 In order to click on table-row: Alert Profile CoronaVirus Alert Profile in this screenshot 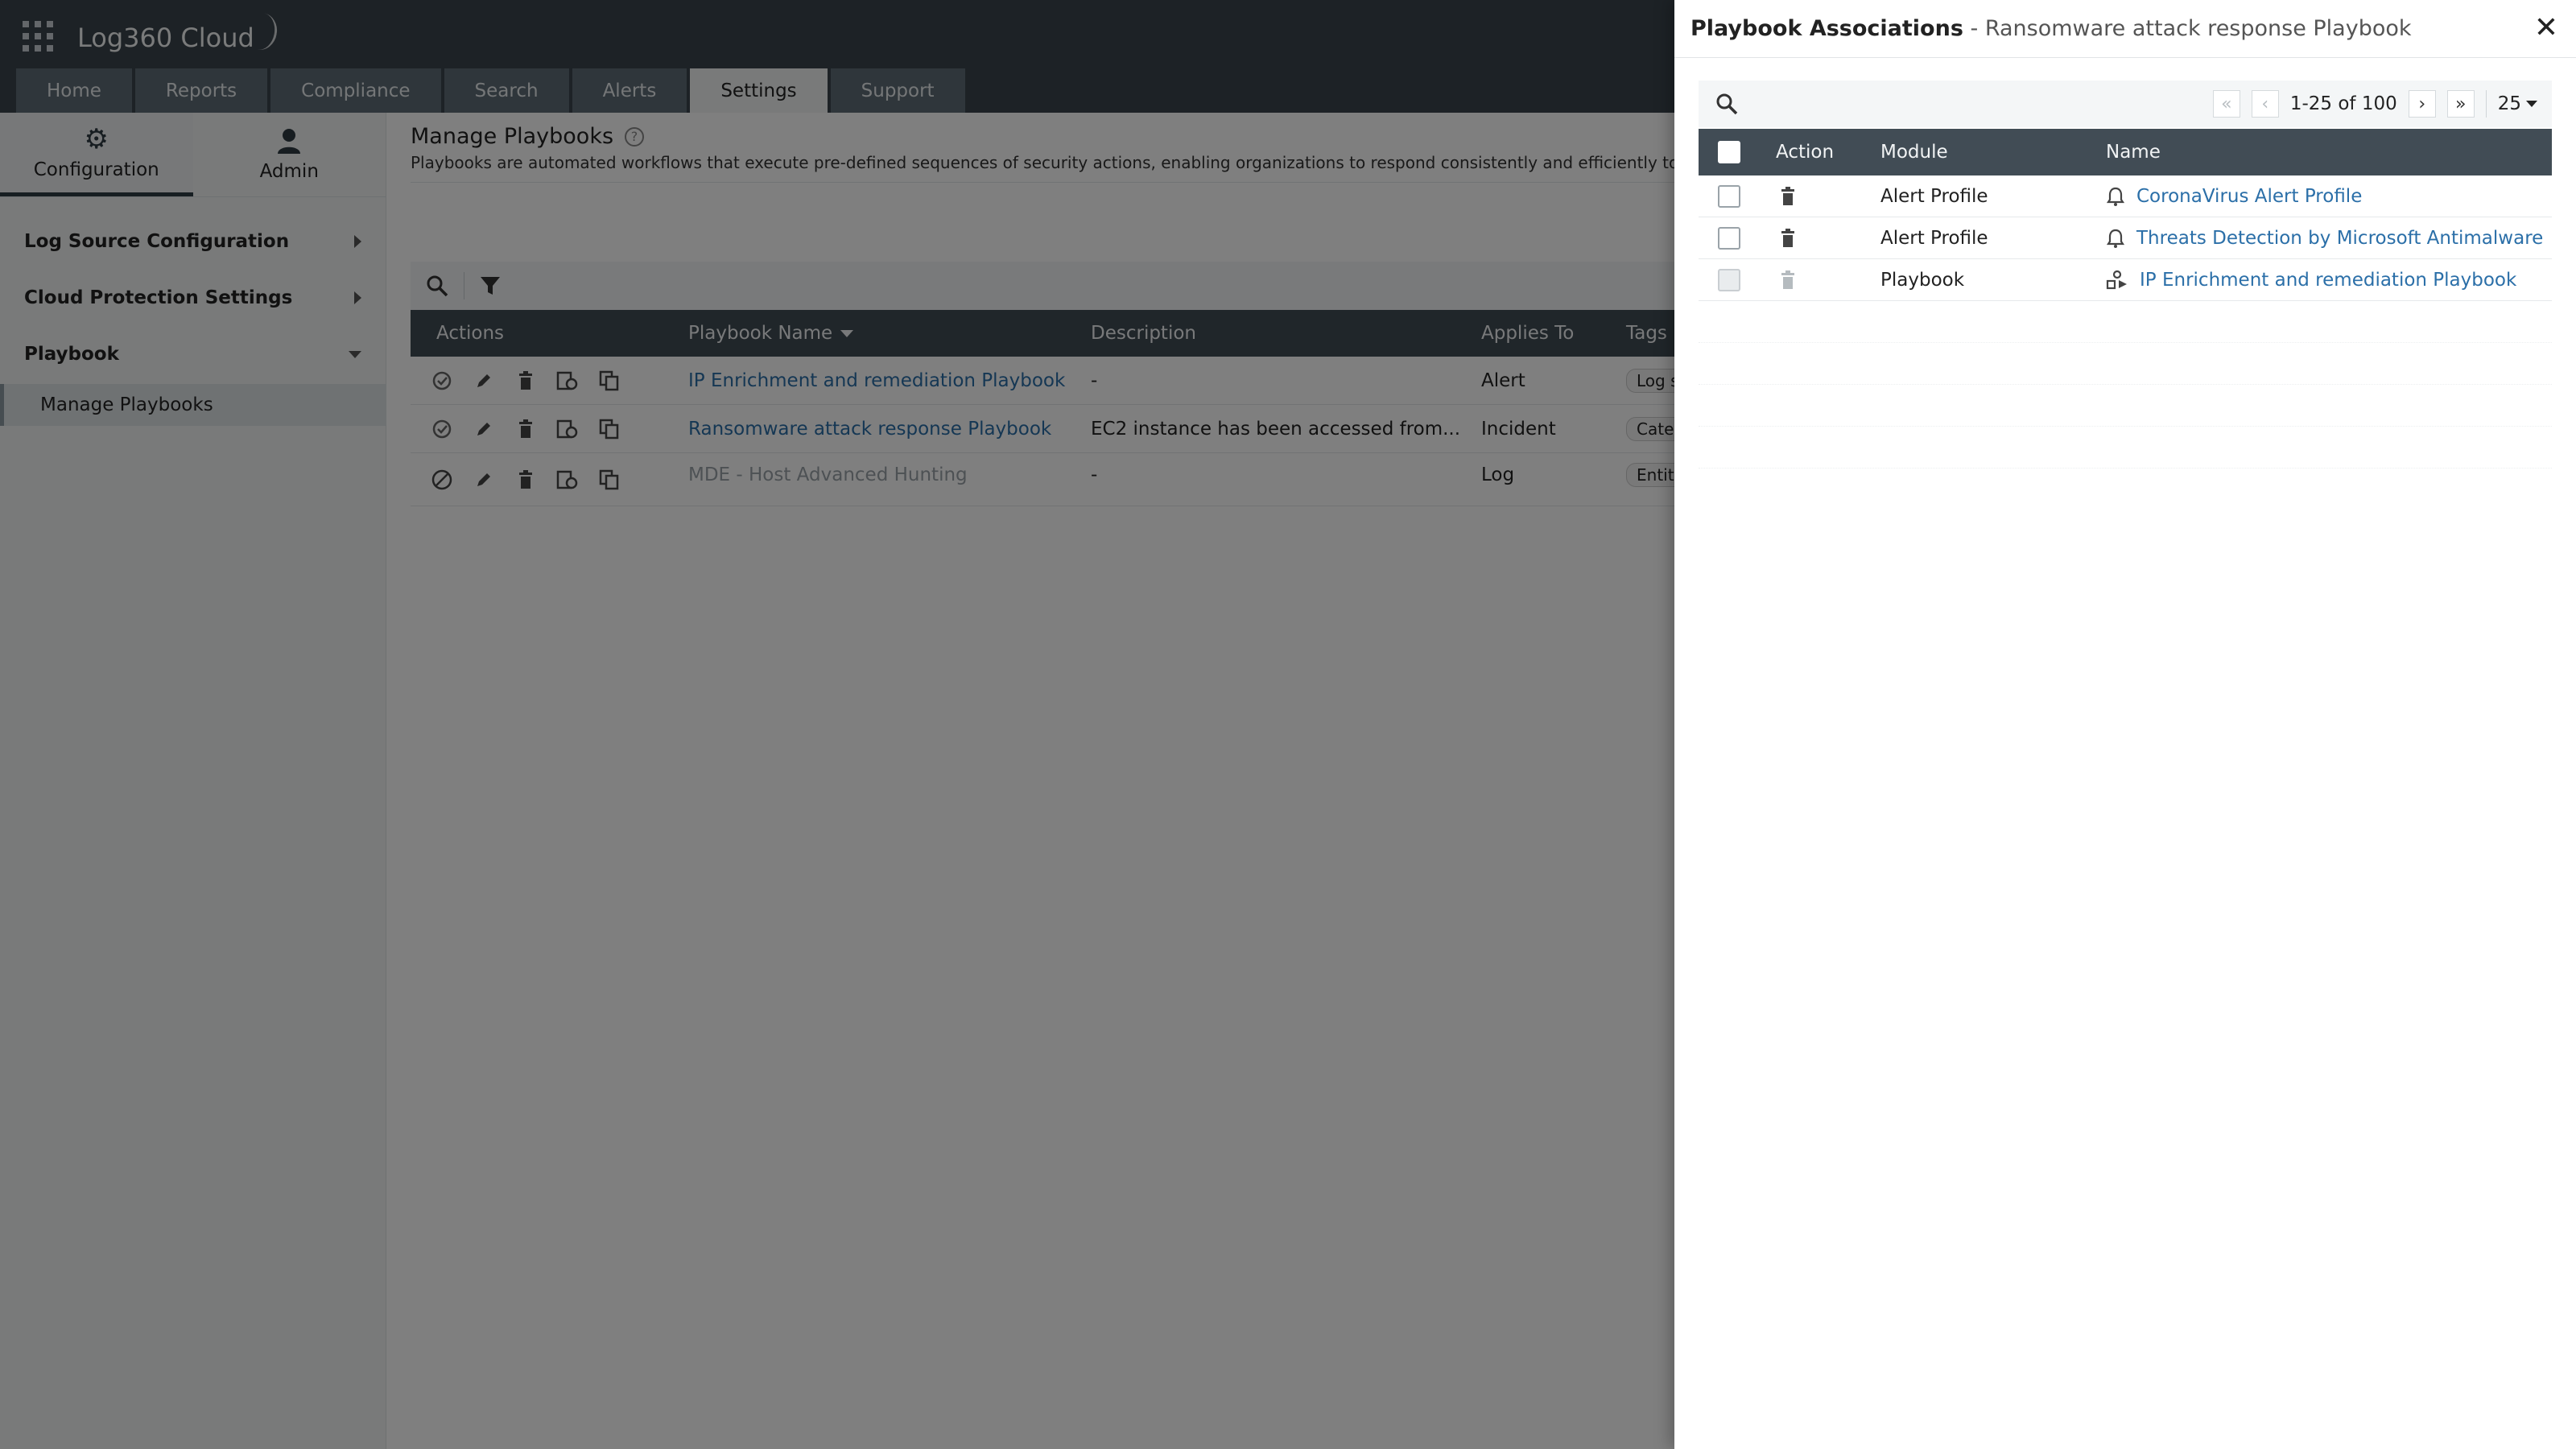, I will do `click(2125, 196)`.